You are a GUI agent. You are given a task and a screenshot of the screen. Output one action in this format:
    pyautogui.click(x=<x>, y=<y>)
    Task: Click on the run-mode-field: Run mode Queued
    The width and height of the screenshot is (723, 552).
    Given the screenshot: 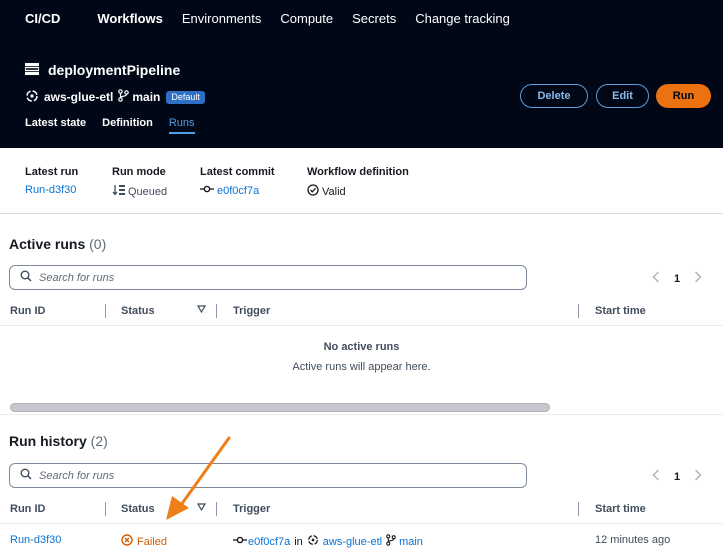 What is the action you would take?
    pyautogui.click(x=139, y=182)
    